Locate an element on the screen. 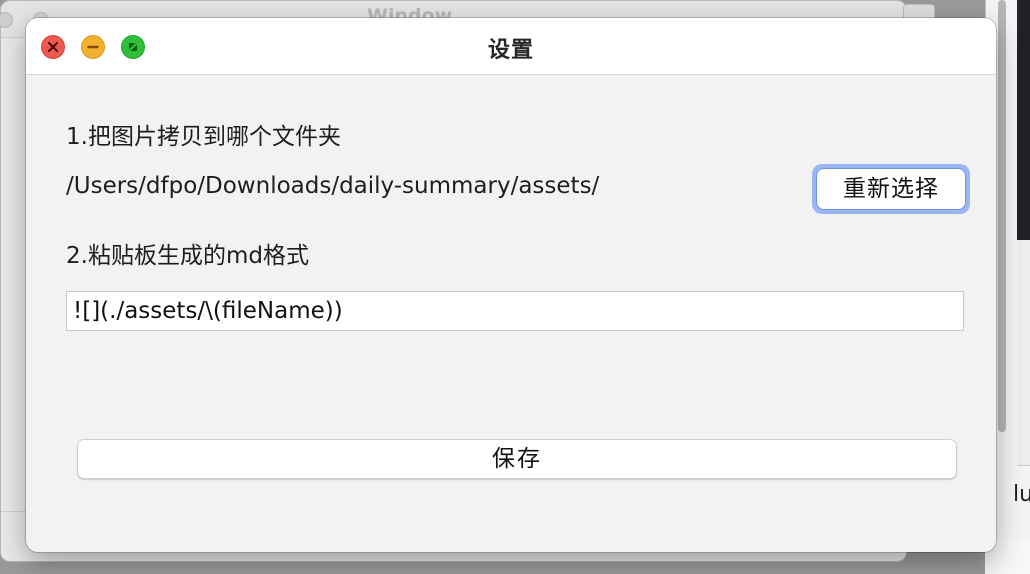 This screenshot has height=574, width=1030. reselect-button: 重新选择 is located at coordinates (891, 189).